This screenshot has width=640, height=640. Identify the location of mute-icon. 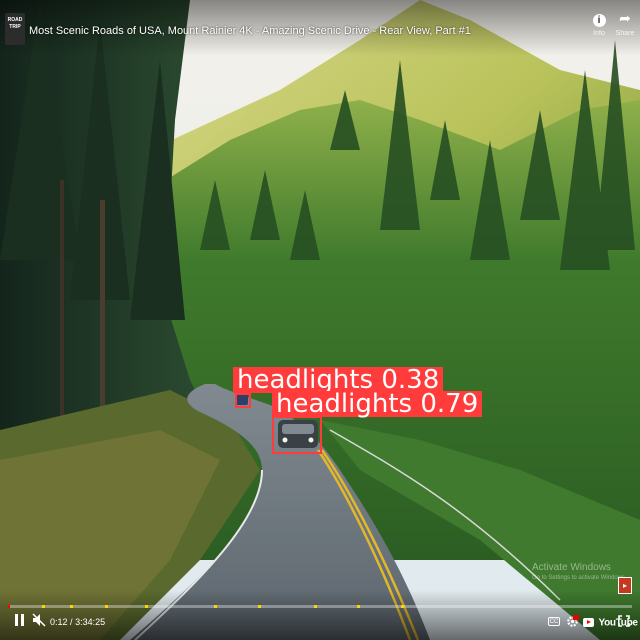
(39, 620).